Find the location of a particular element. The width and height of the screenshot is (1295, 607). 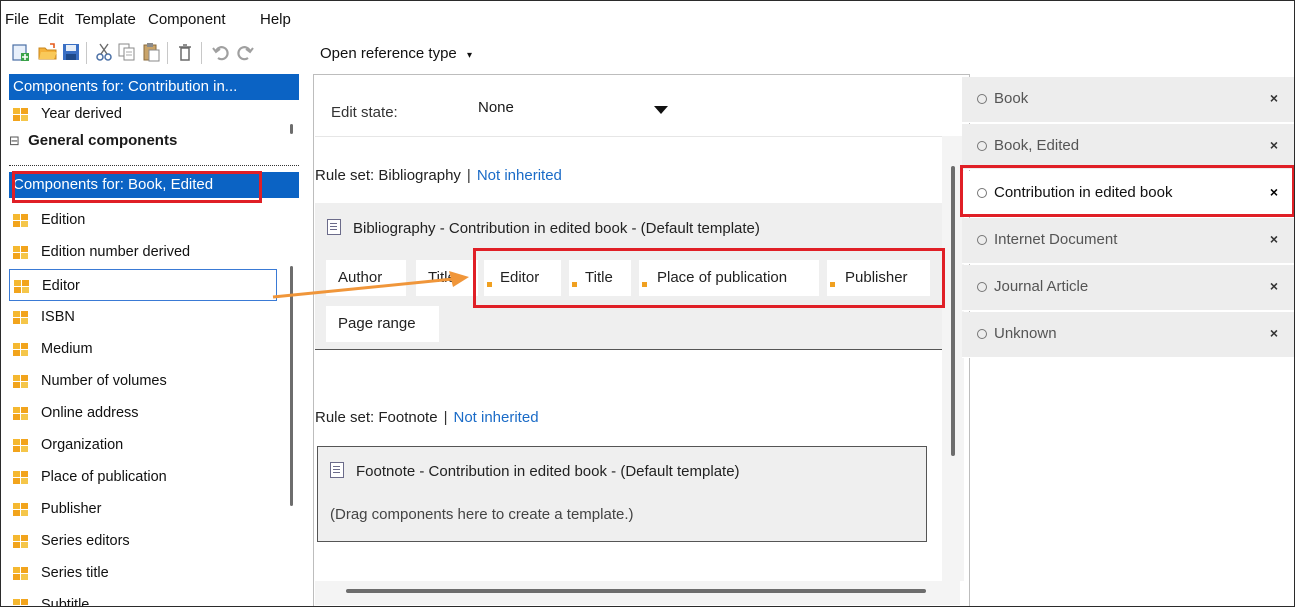

list-item-edition-number-derived: Edition number derived is located at coordinates (144, 252).